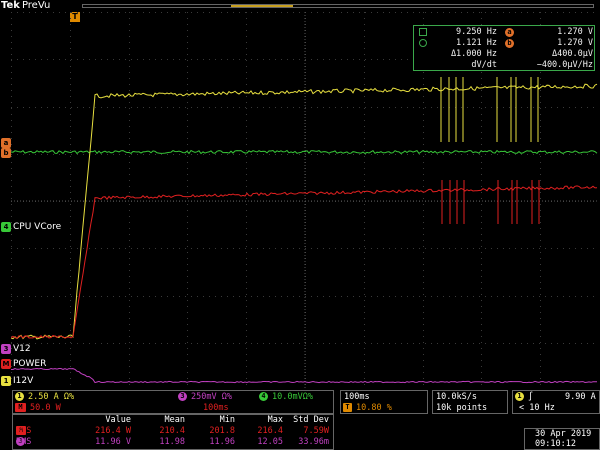 Image resolution: width=600 pixels, height=450 pixels. What do you see at coordinates (69, 397) in the screenshot?
I see `ch1-coupling: Ω%` at bounding box center [69, 397].